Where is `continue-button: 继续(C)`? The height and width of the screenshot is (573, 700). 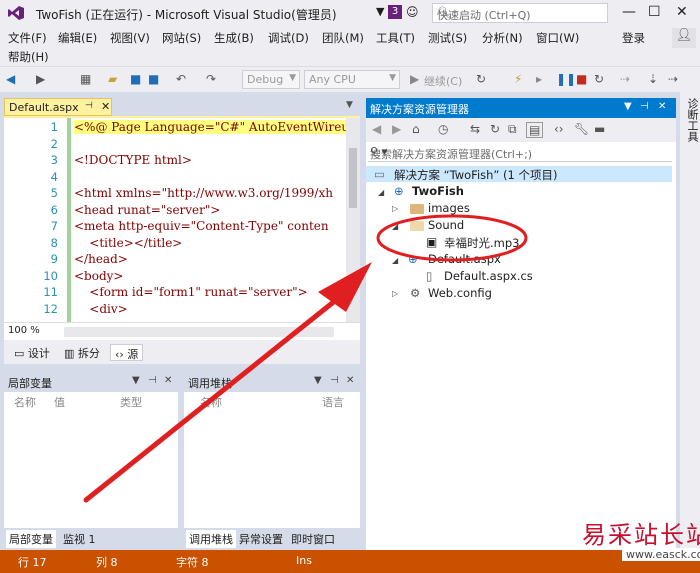
continue-button: 继续(C) is located at coordinates (443, 81).